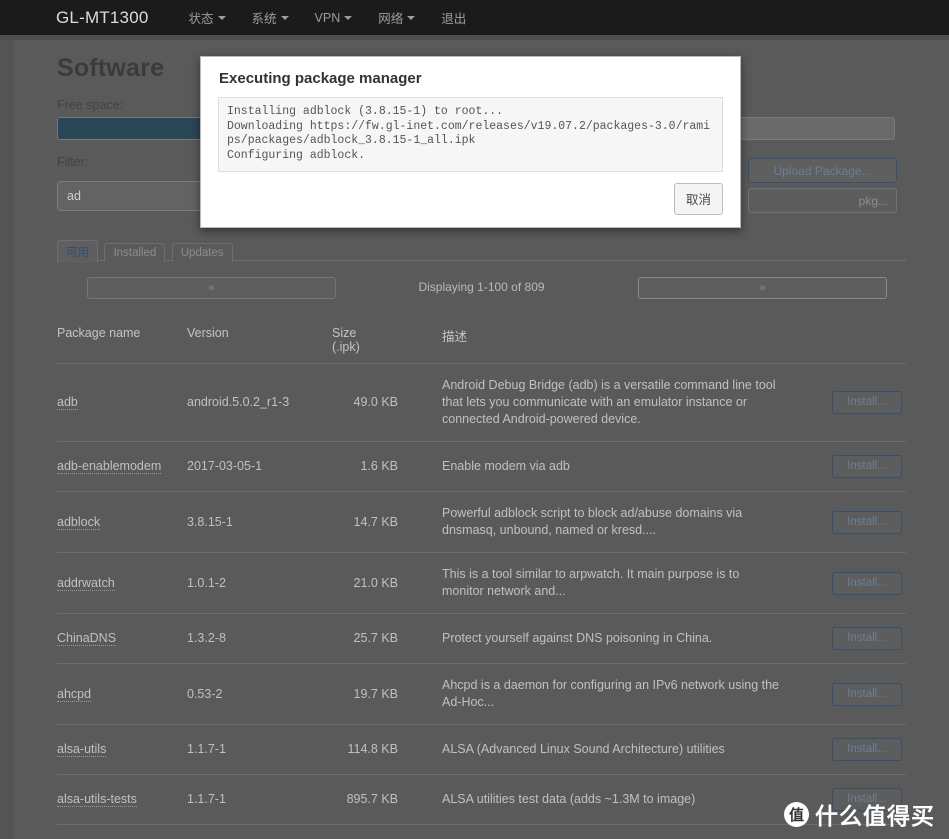  I want to click on cell-package-name: aria2, so click(122, 831).